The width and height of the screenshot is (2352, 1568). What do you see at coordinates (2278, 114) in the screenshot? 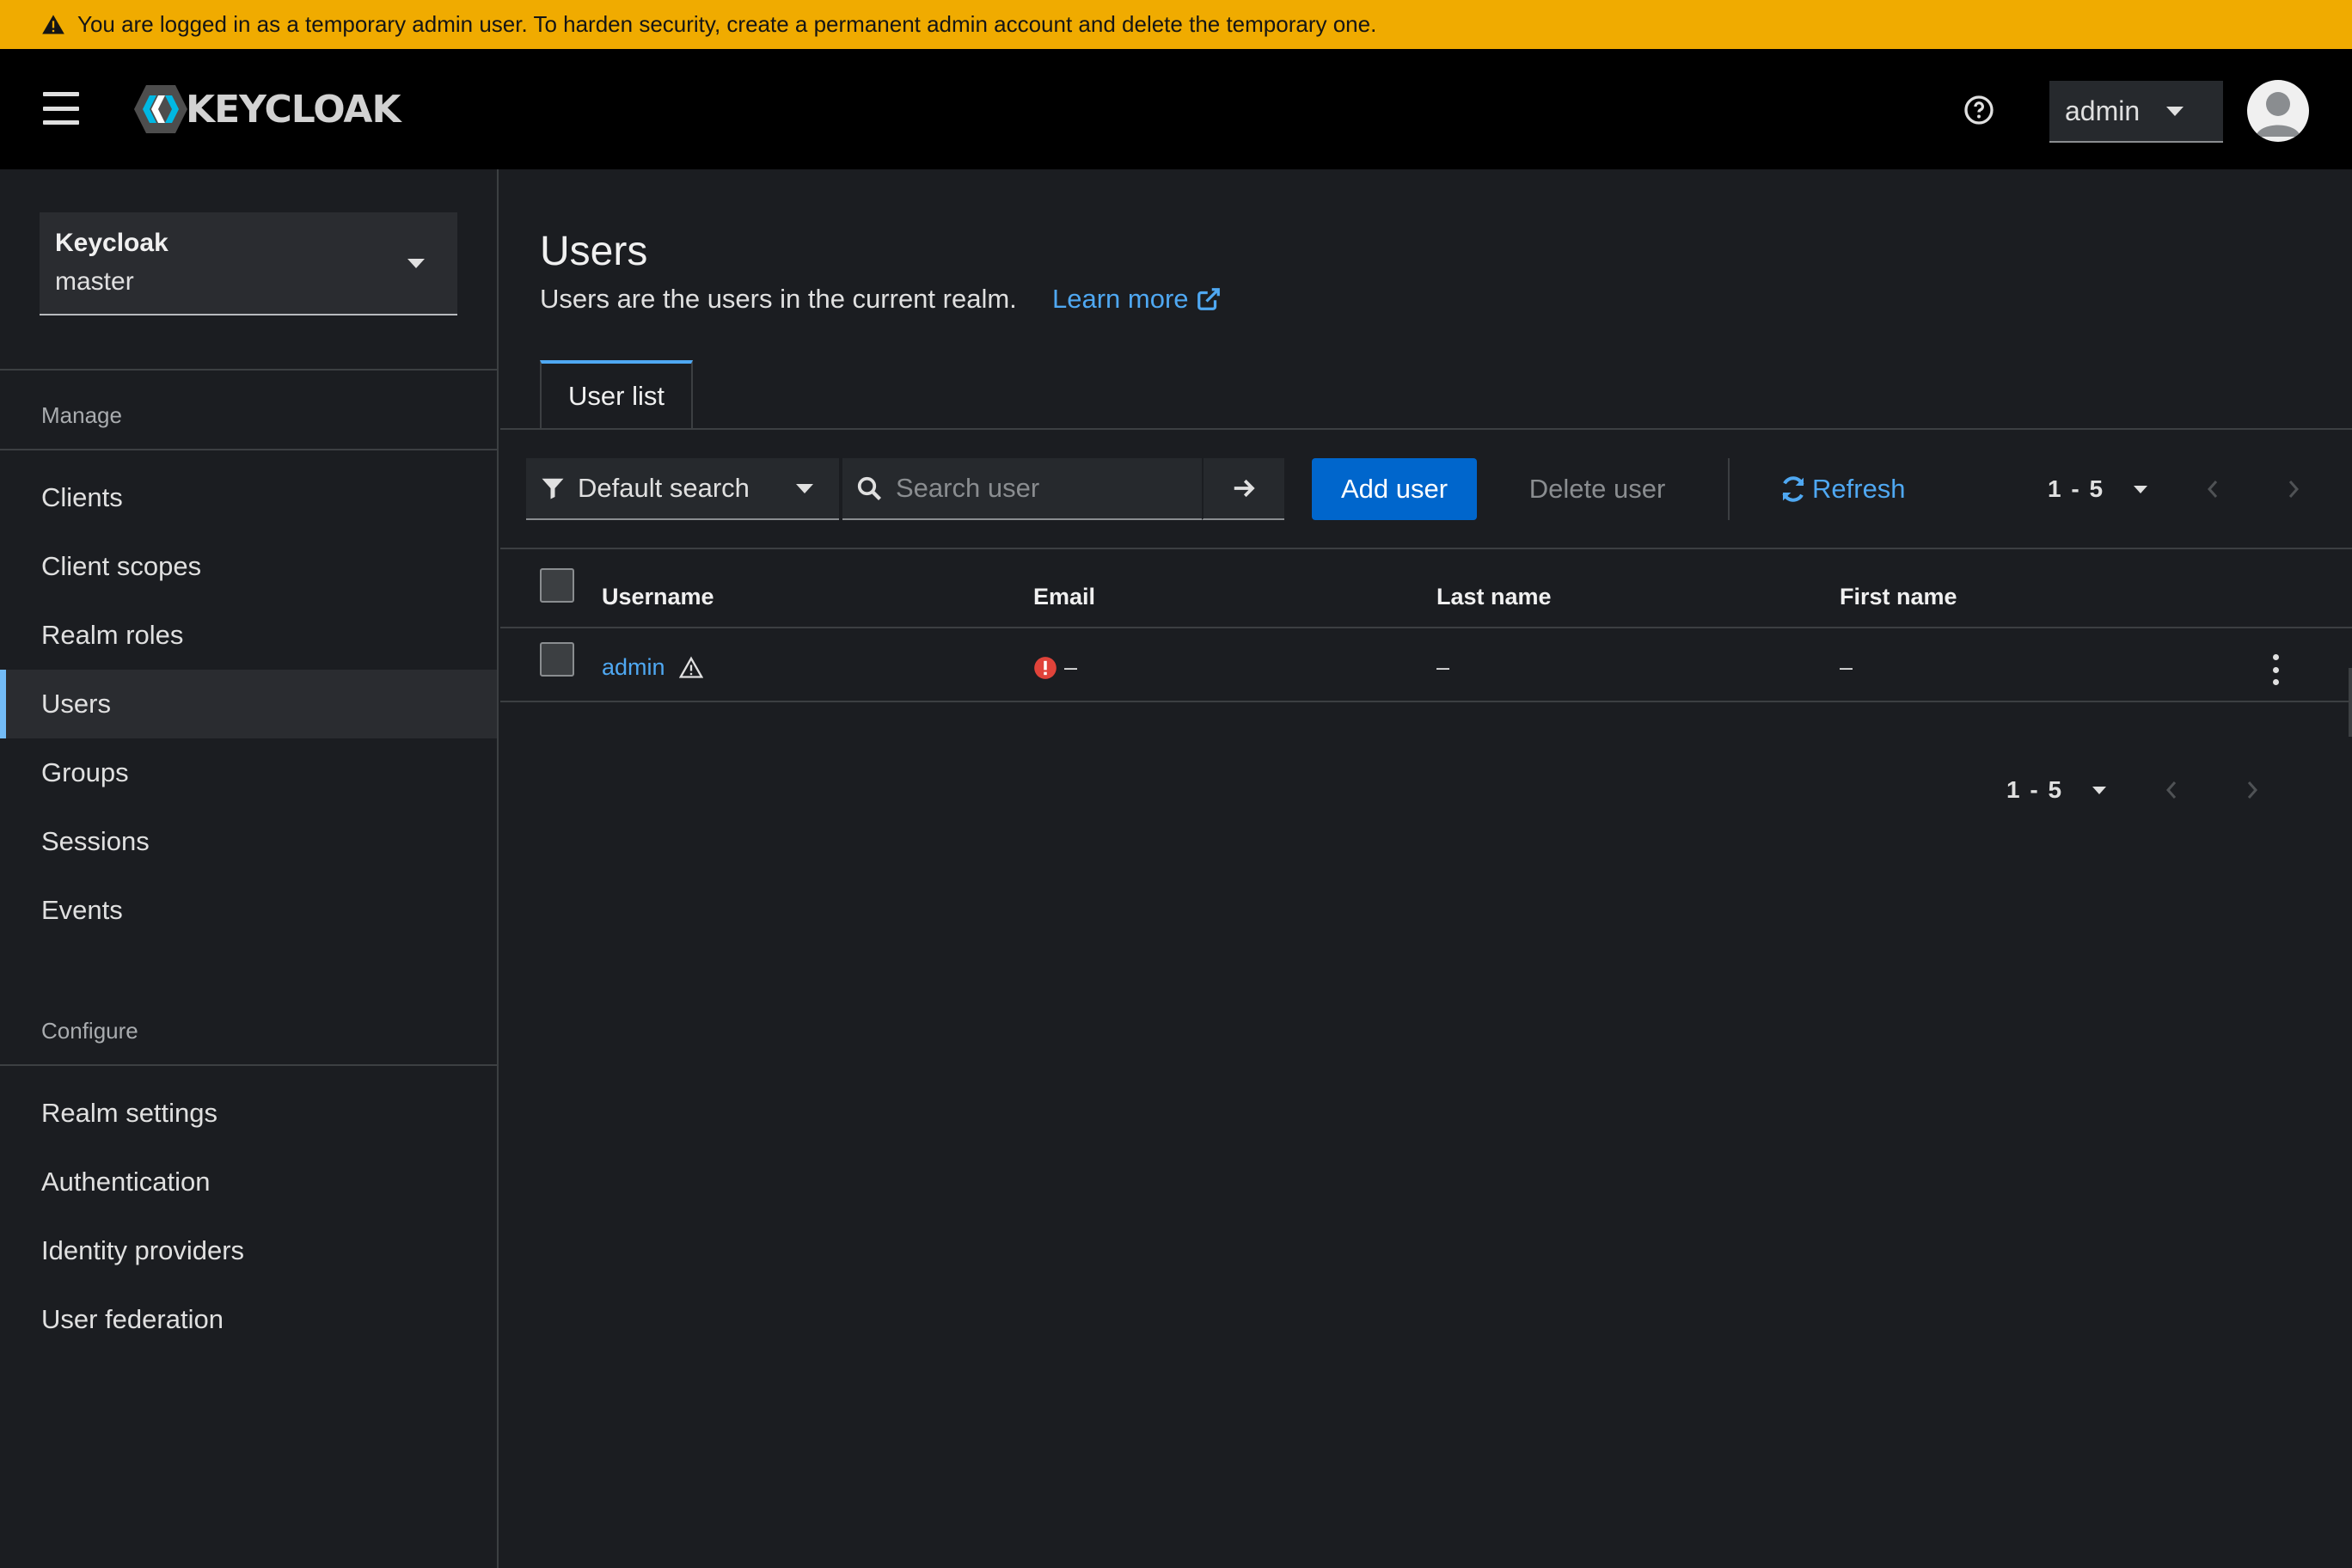
I see `user-avatar-icon` at bounding box center [2278, 114].